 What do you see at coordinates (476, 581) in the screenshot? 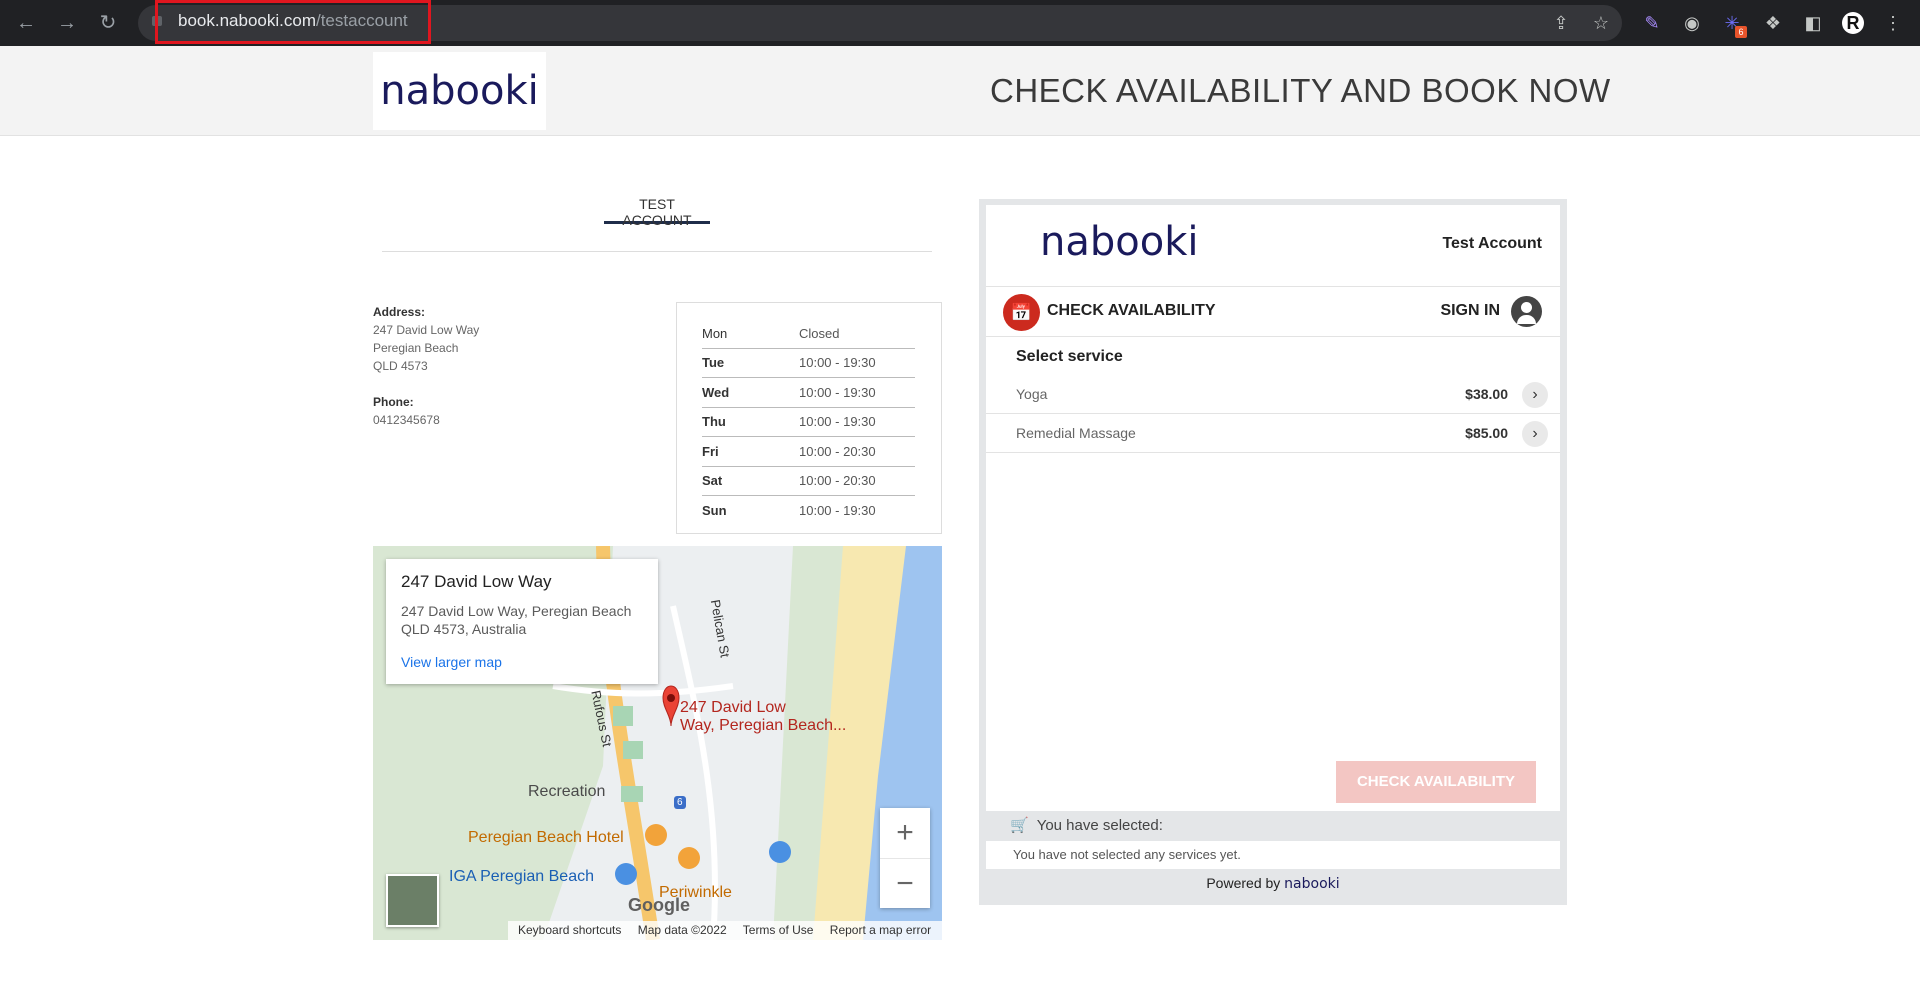
I see `map-card-title: 247 David Low Way` at bounding box center [476, 581].